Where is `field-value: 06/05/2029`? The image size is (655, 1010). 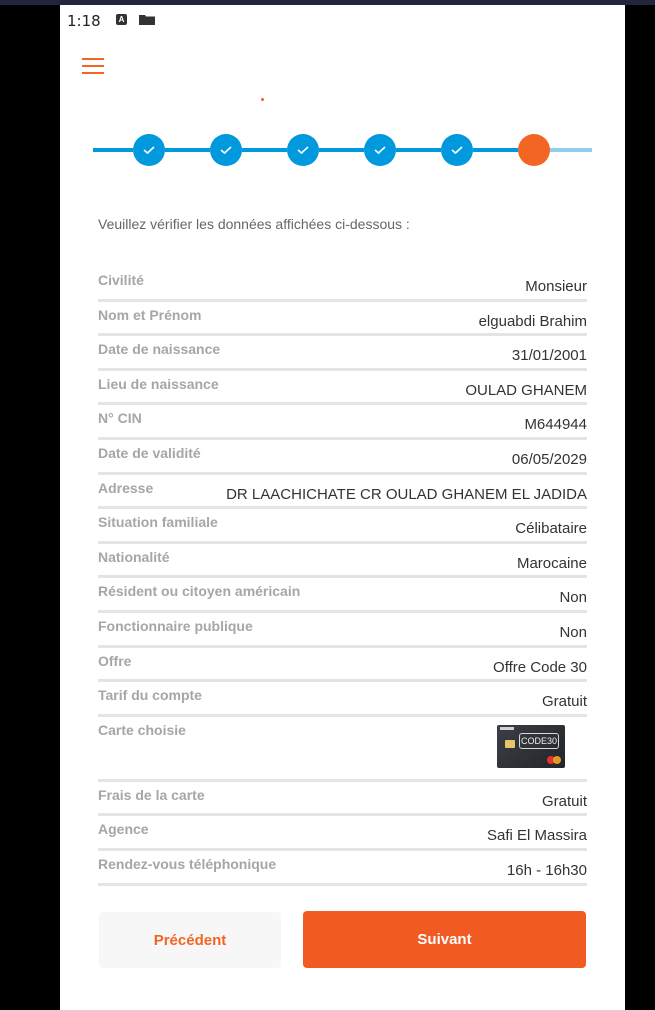
field-value: 06/05/2029 is located at coordinates (549, 459).